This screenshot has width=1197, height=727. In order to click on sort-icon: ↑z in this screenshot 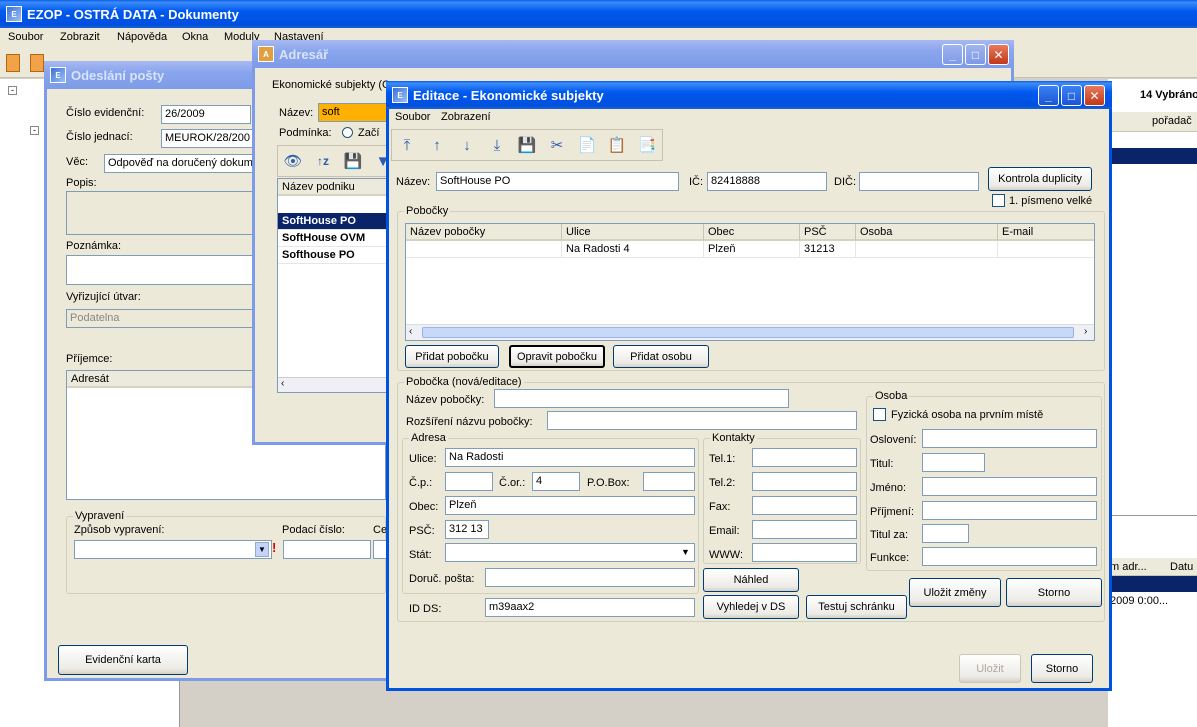, I will do `click(323, 161)`.